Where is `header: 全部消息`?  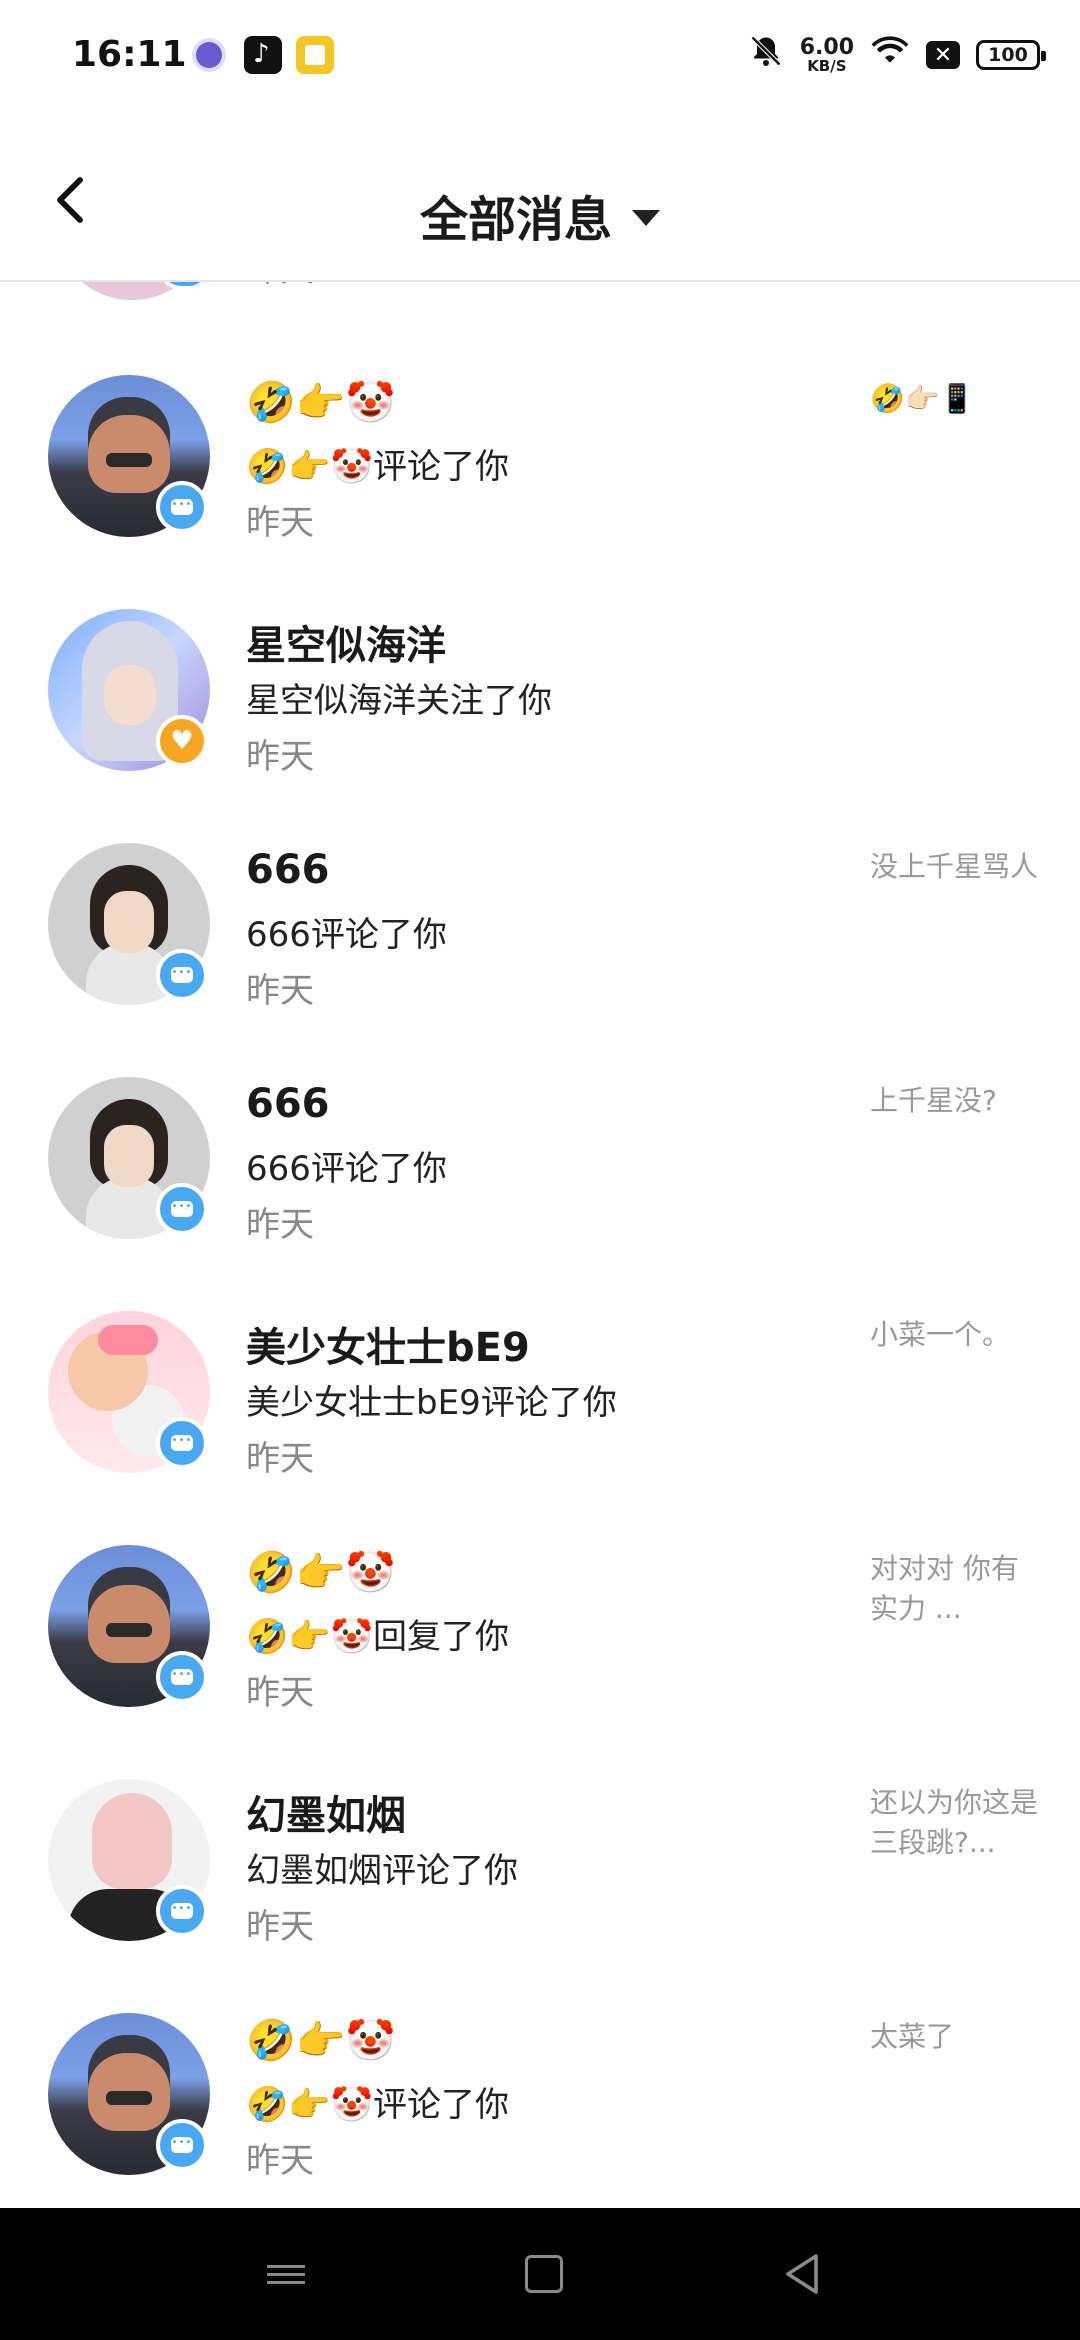
header: 全部消息 is located at coordinates (540, 196).